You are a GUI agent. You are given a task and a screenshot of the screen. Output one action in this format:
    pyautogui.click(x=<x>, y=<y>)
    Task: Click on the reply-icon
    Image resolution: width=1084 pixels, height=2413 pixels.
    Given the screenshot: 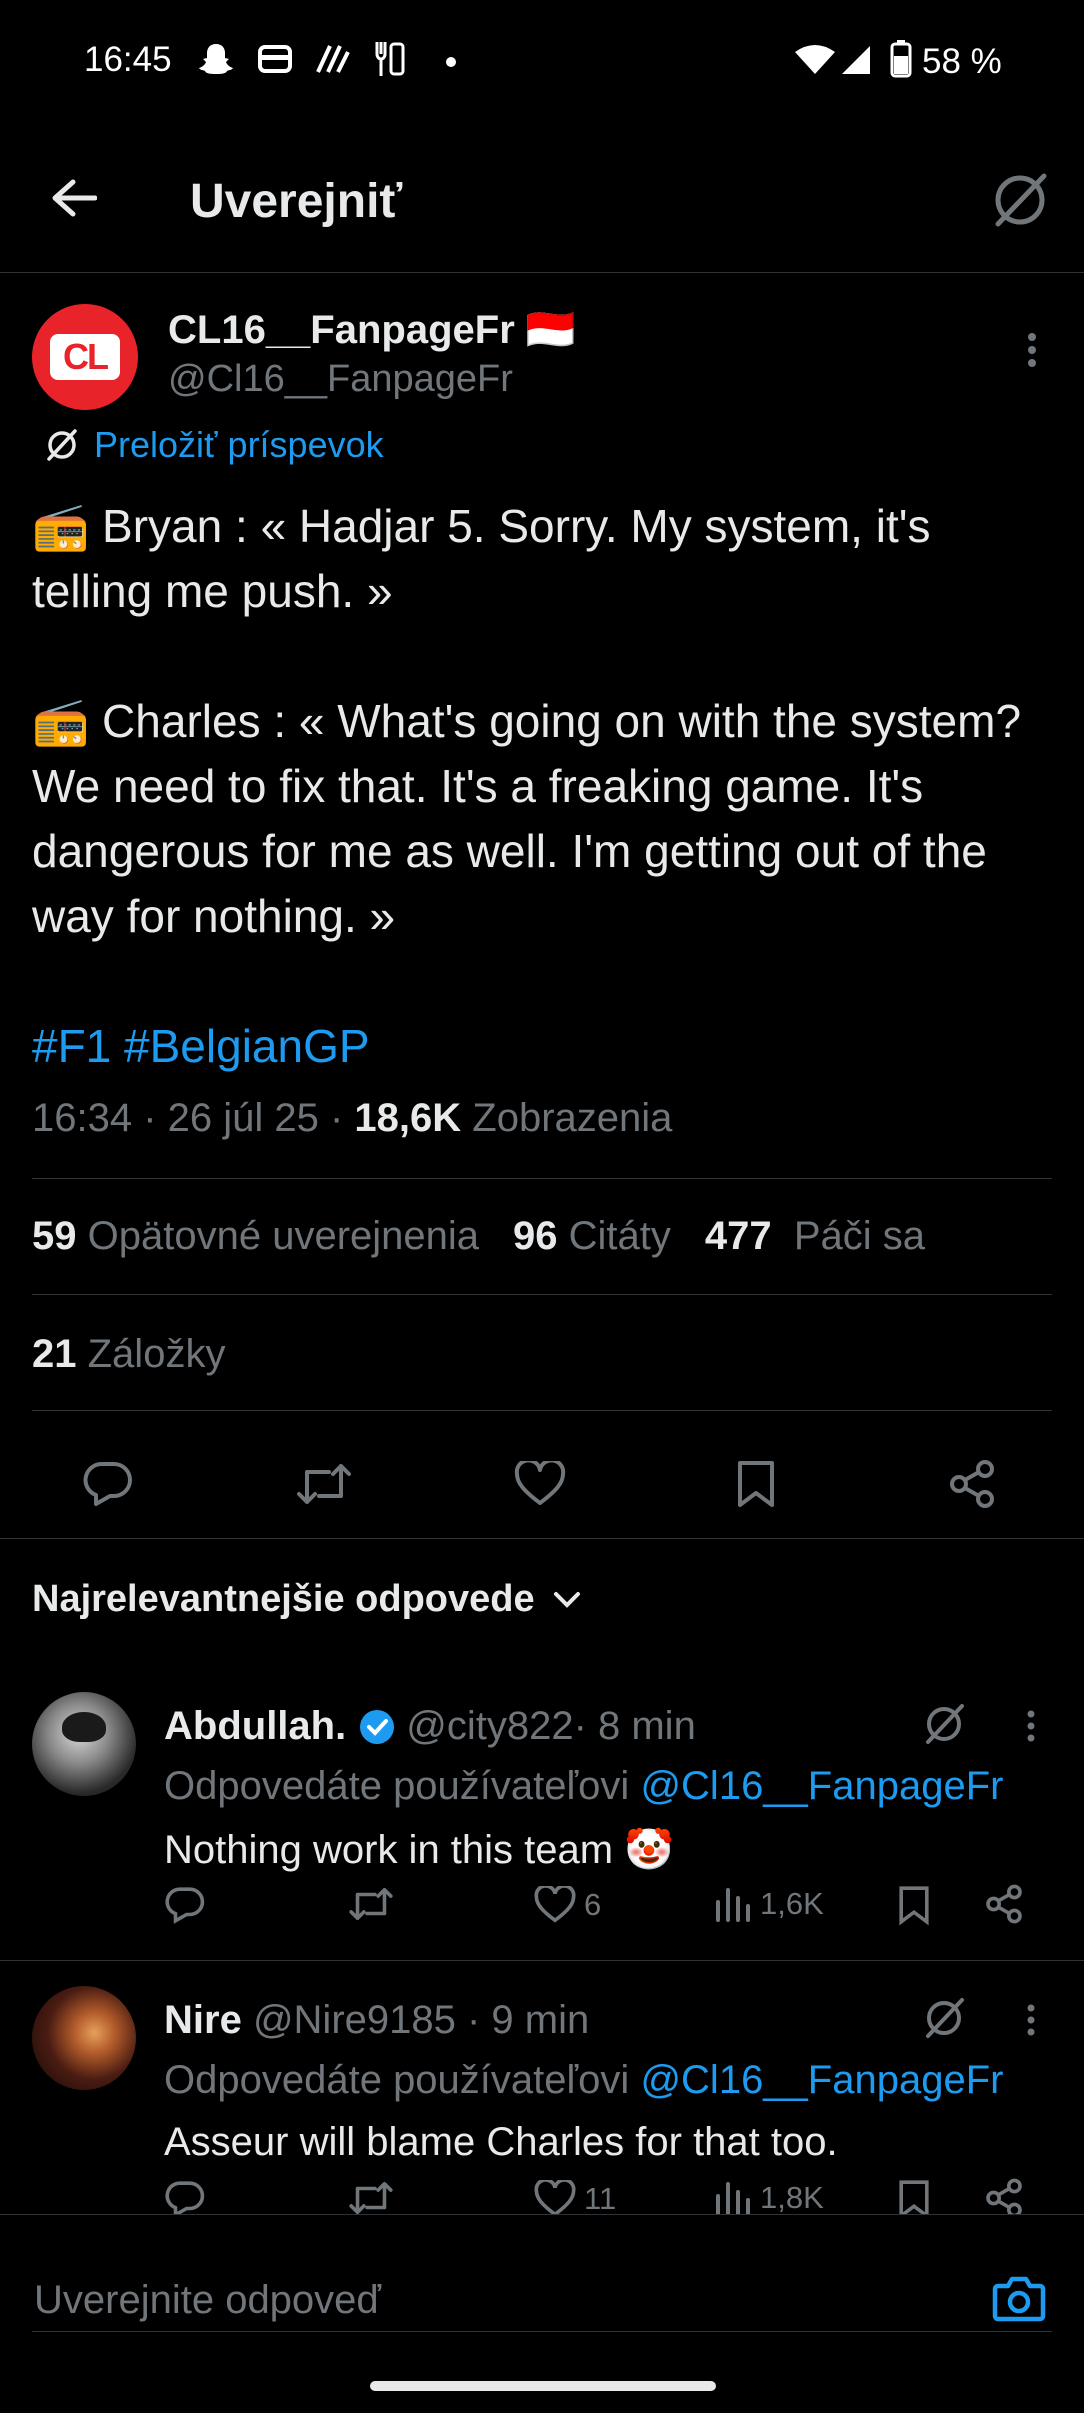 What is the action you would take?
    pyautogui.click(x=185, y=1905)
    